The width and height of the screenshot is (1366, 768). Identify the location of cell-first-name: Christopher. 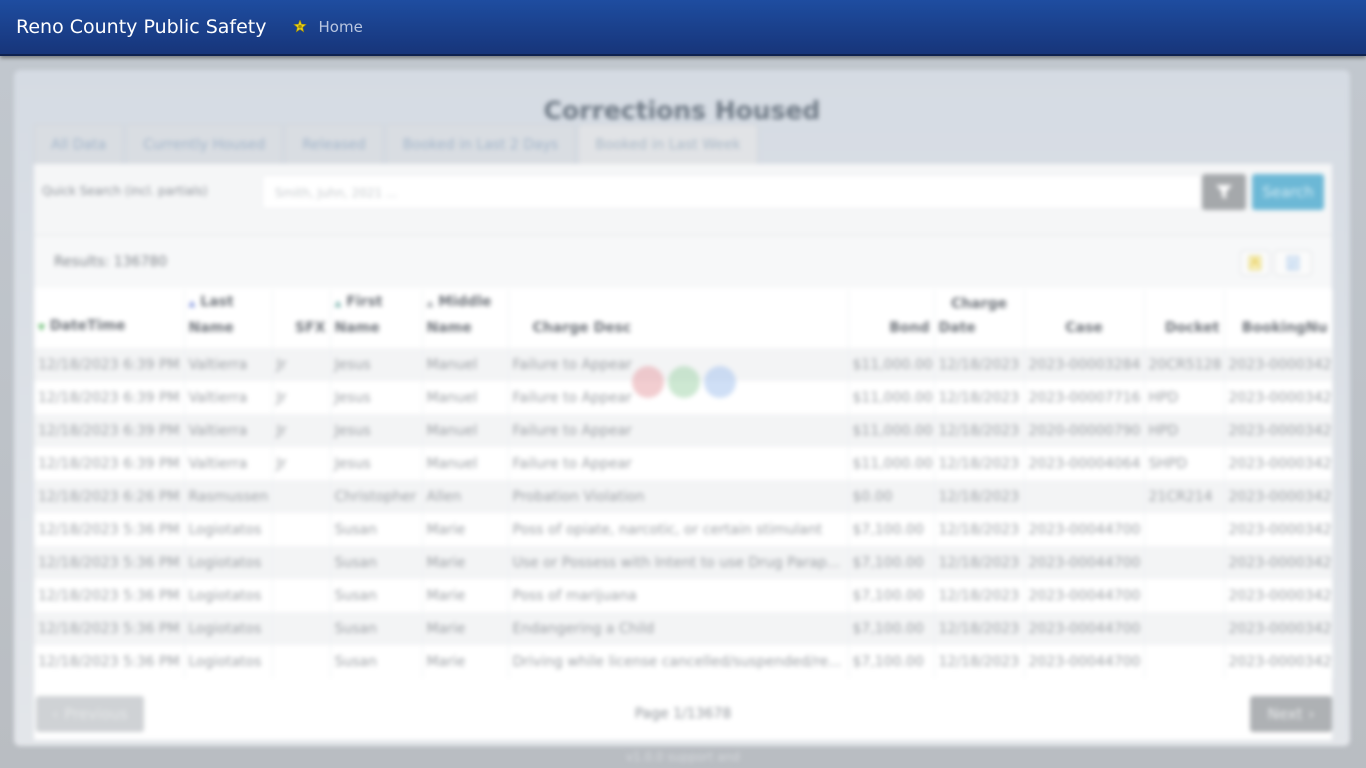
(376, 496).